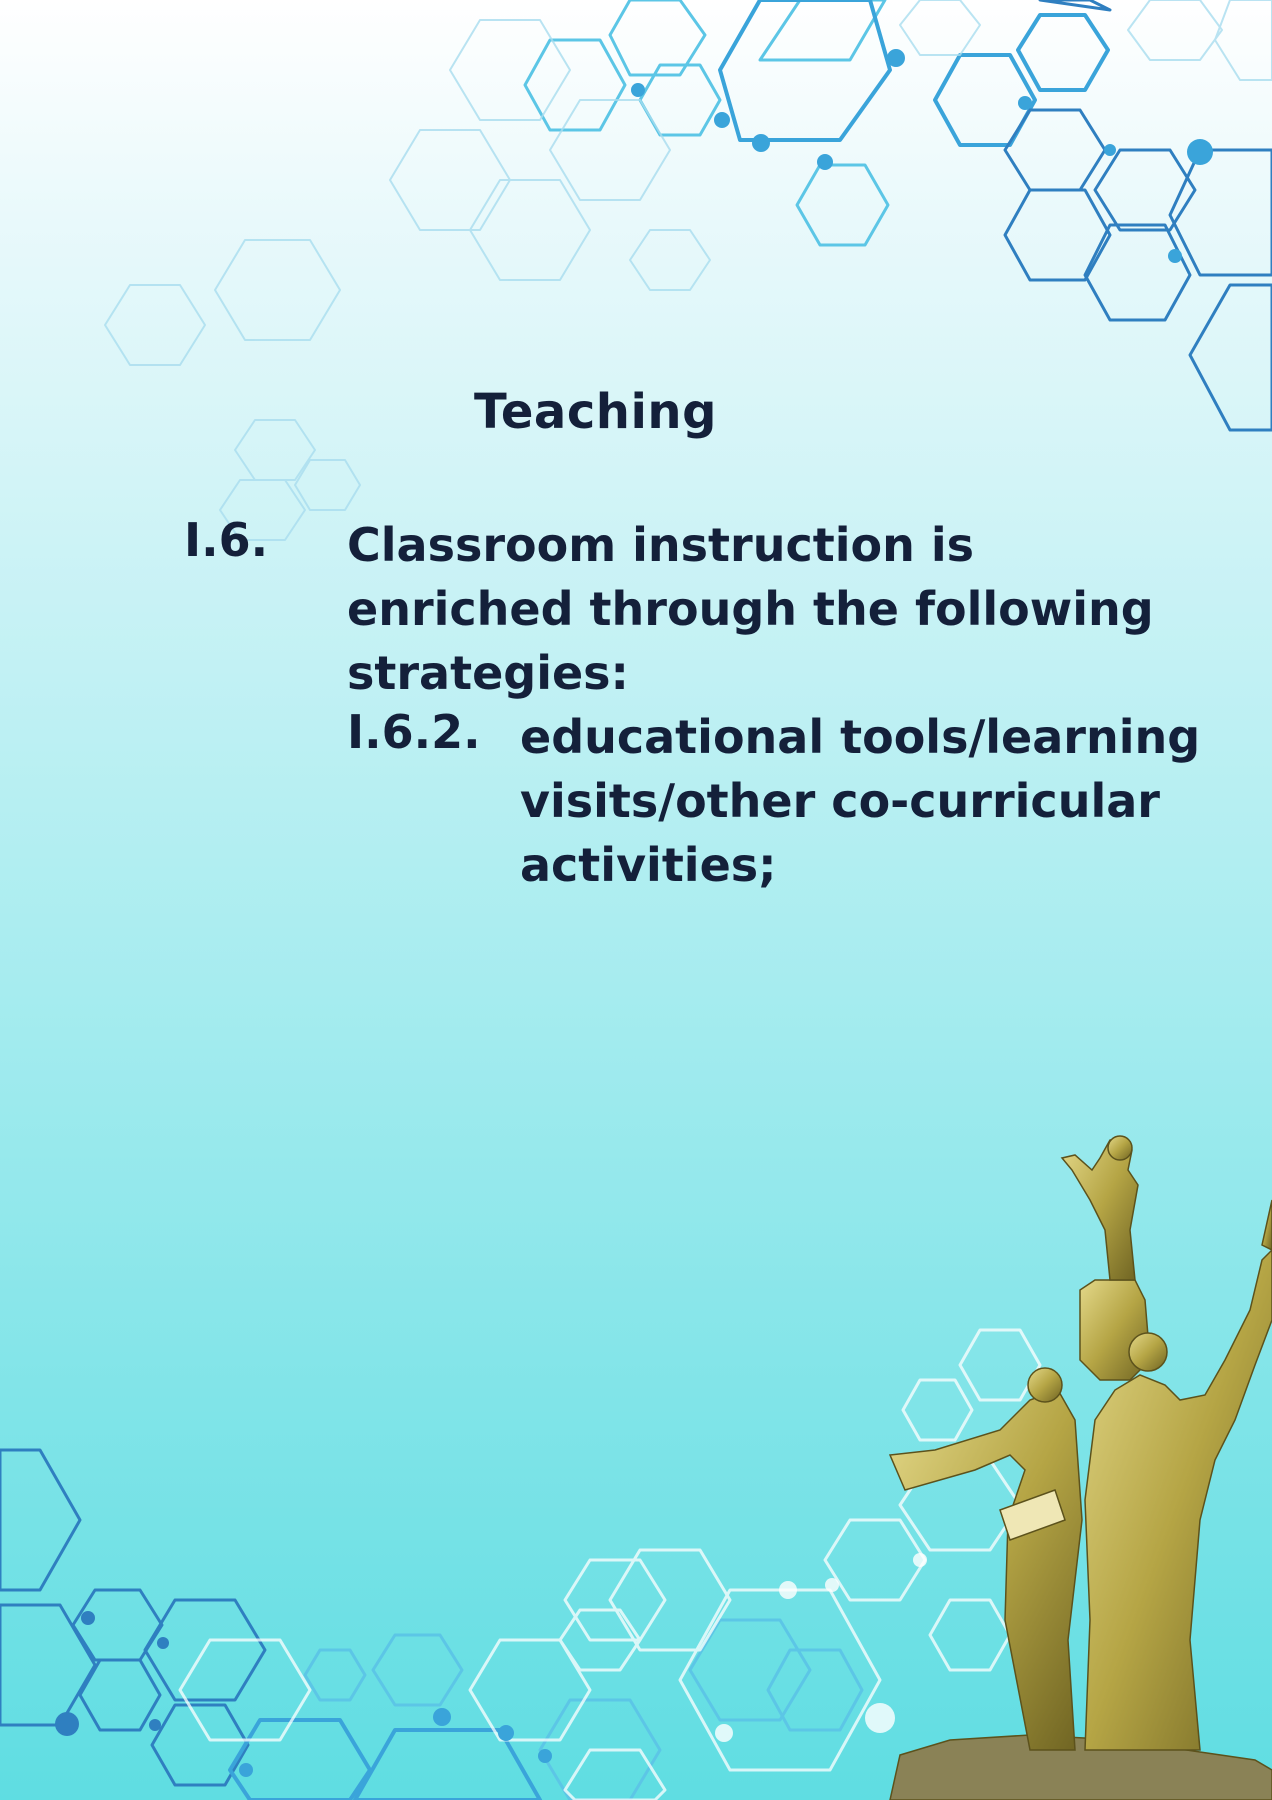 The height and width of the screenshot is (1800, 1272). Describe the element at coordinates (595, 412) in the screenshot. I see `page-heading: Teaching` at that location.